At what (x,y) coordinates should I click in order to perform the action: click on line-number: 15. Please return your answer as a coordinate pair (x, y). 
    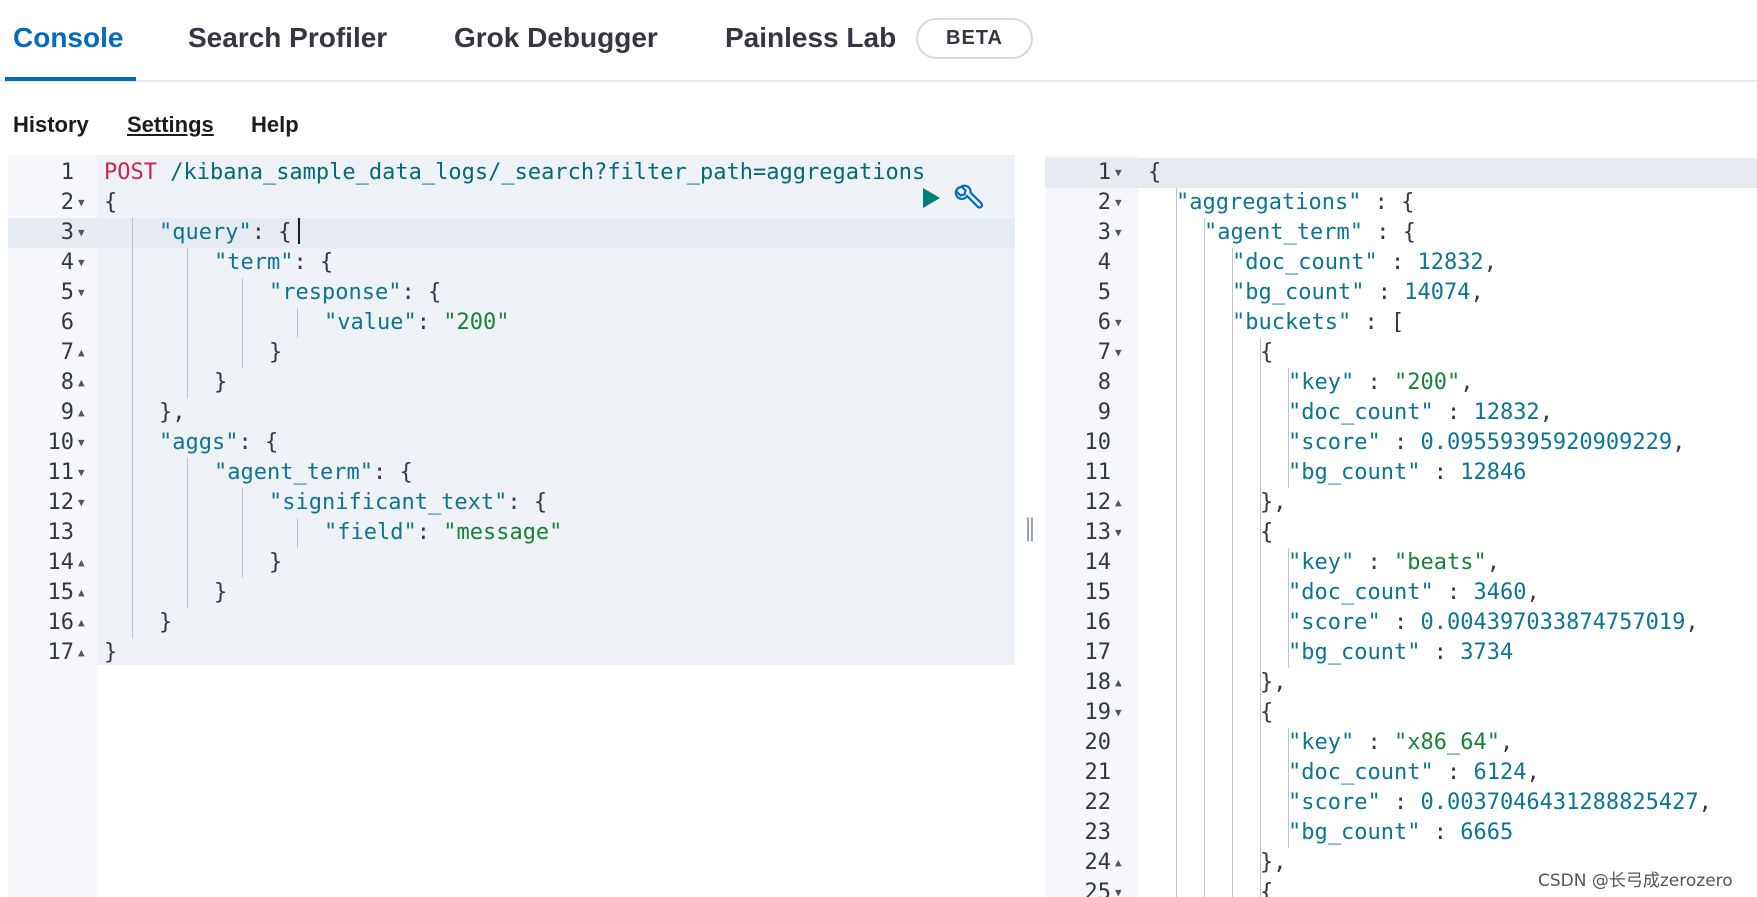
    Looking at the image, I should click on (61, 592).